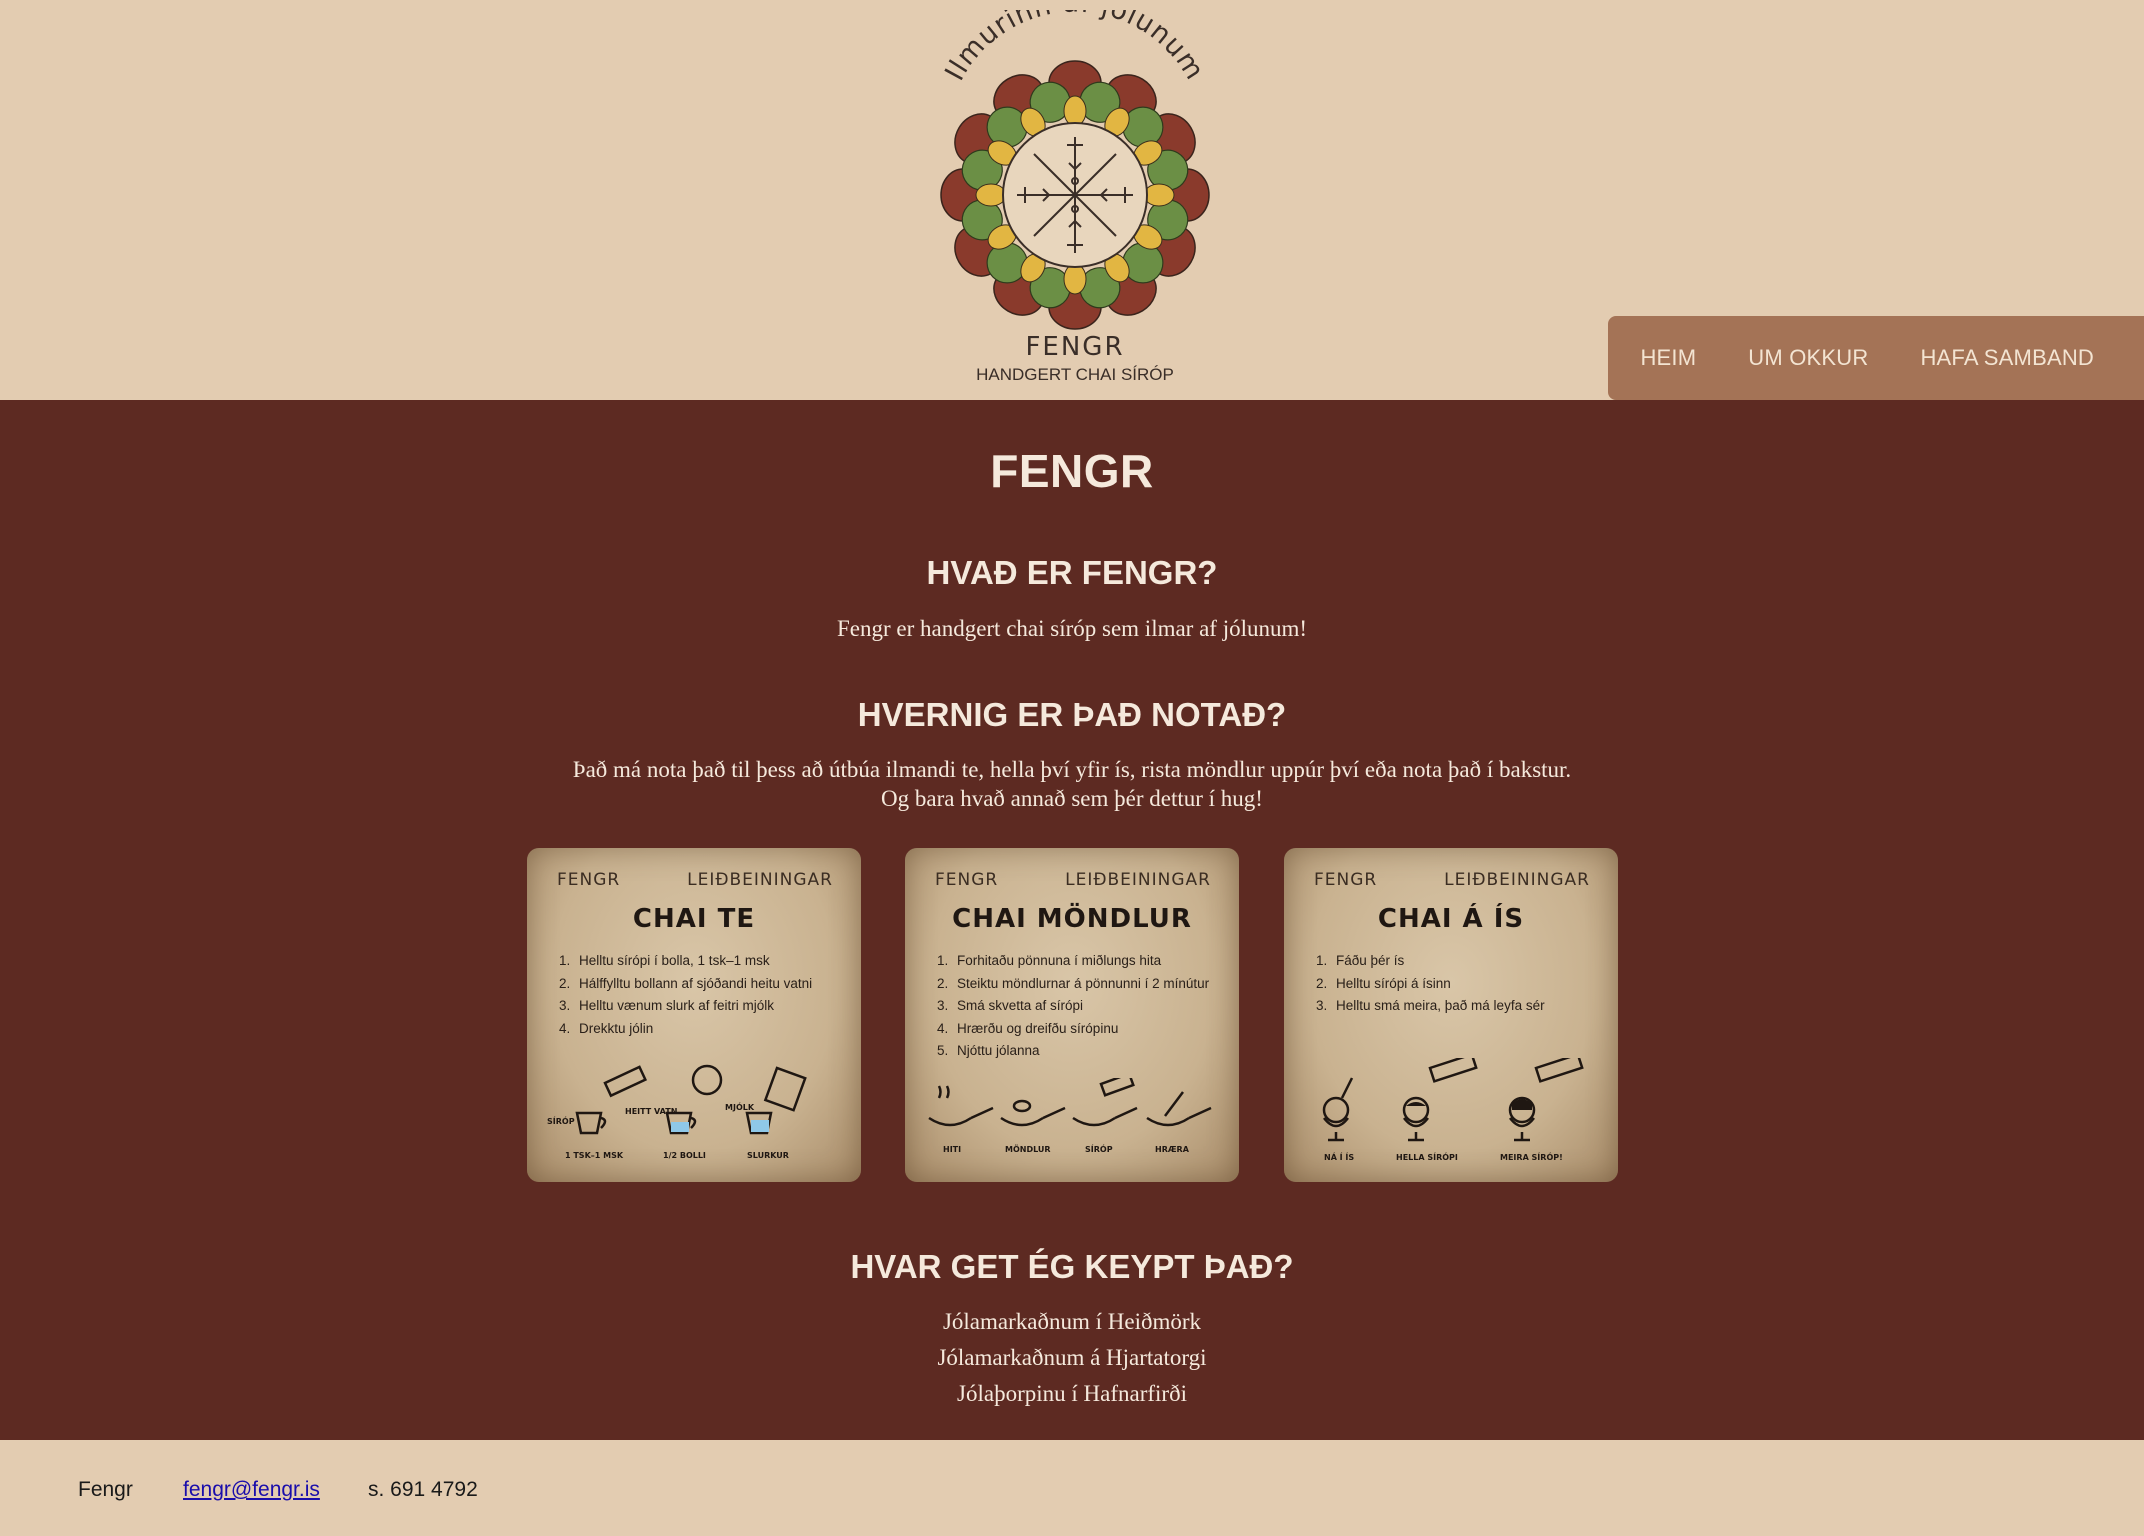  What do you see at coordinates (1070, 1116) in the screenshot?
I see `frying-pan-icon: HITI MÖNDLUR SÍRÓP HRÆRA` at bounding box center [1070, 1116].